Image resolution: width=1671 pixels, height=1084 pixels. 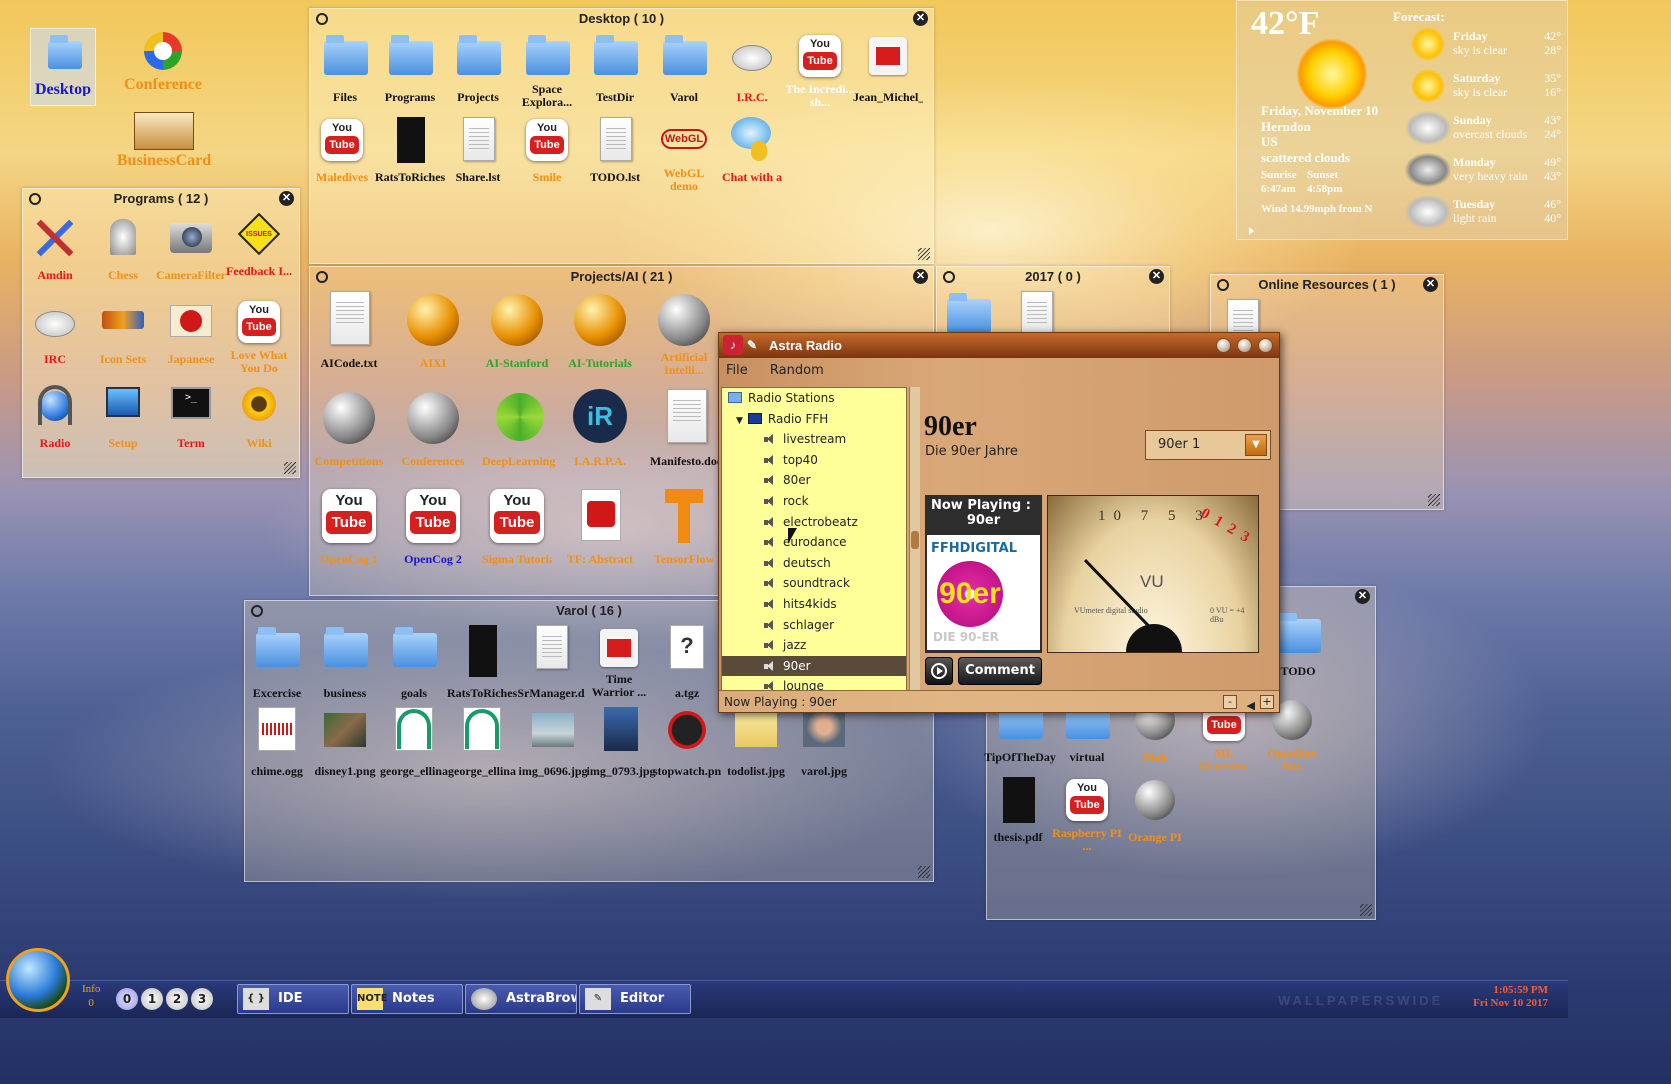 What do you see at coordinates (814, 419) in the screenshot?
I see `tree-group: ▼ Radio FFH` at bounding box center [814, 419].